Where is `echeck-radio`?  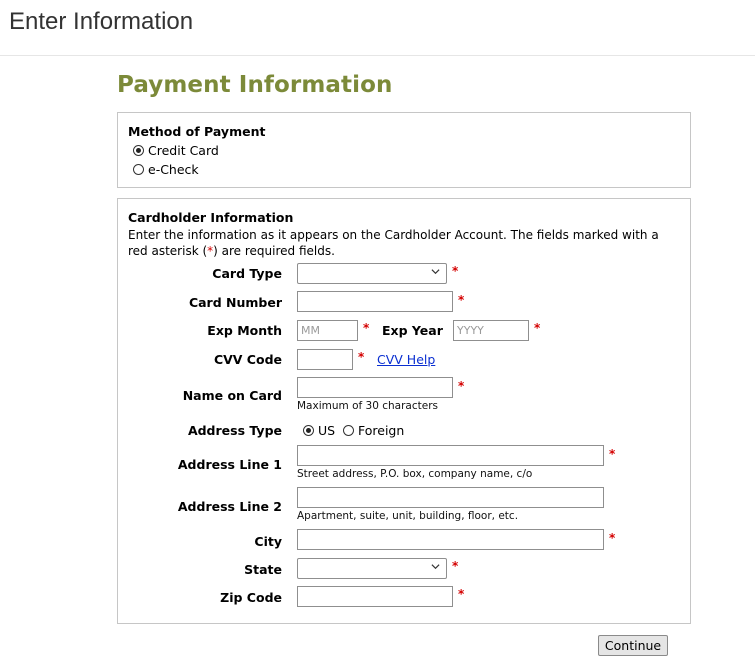 echeck-radio is located at coordinates (138, 169).